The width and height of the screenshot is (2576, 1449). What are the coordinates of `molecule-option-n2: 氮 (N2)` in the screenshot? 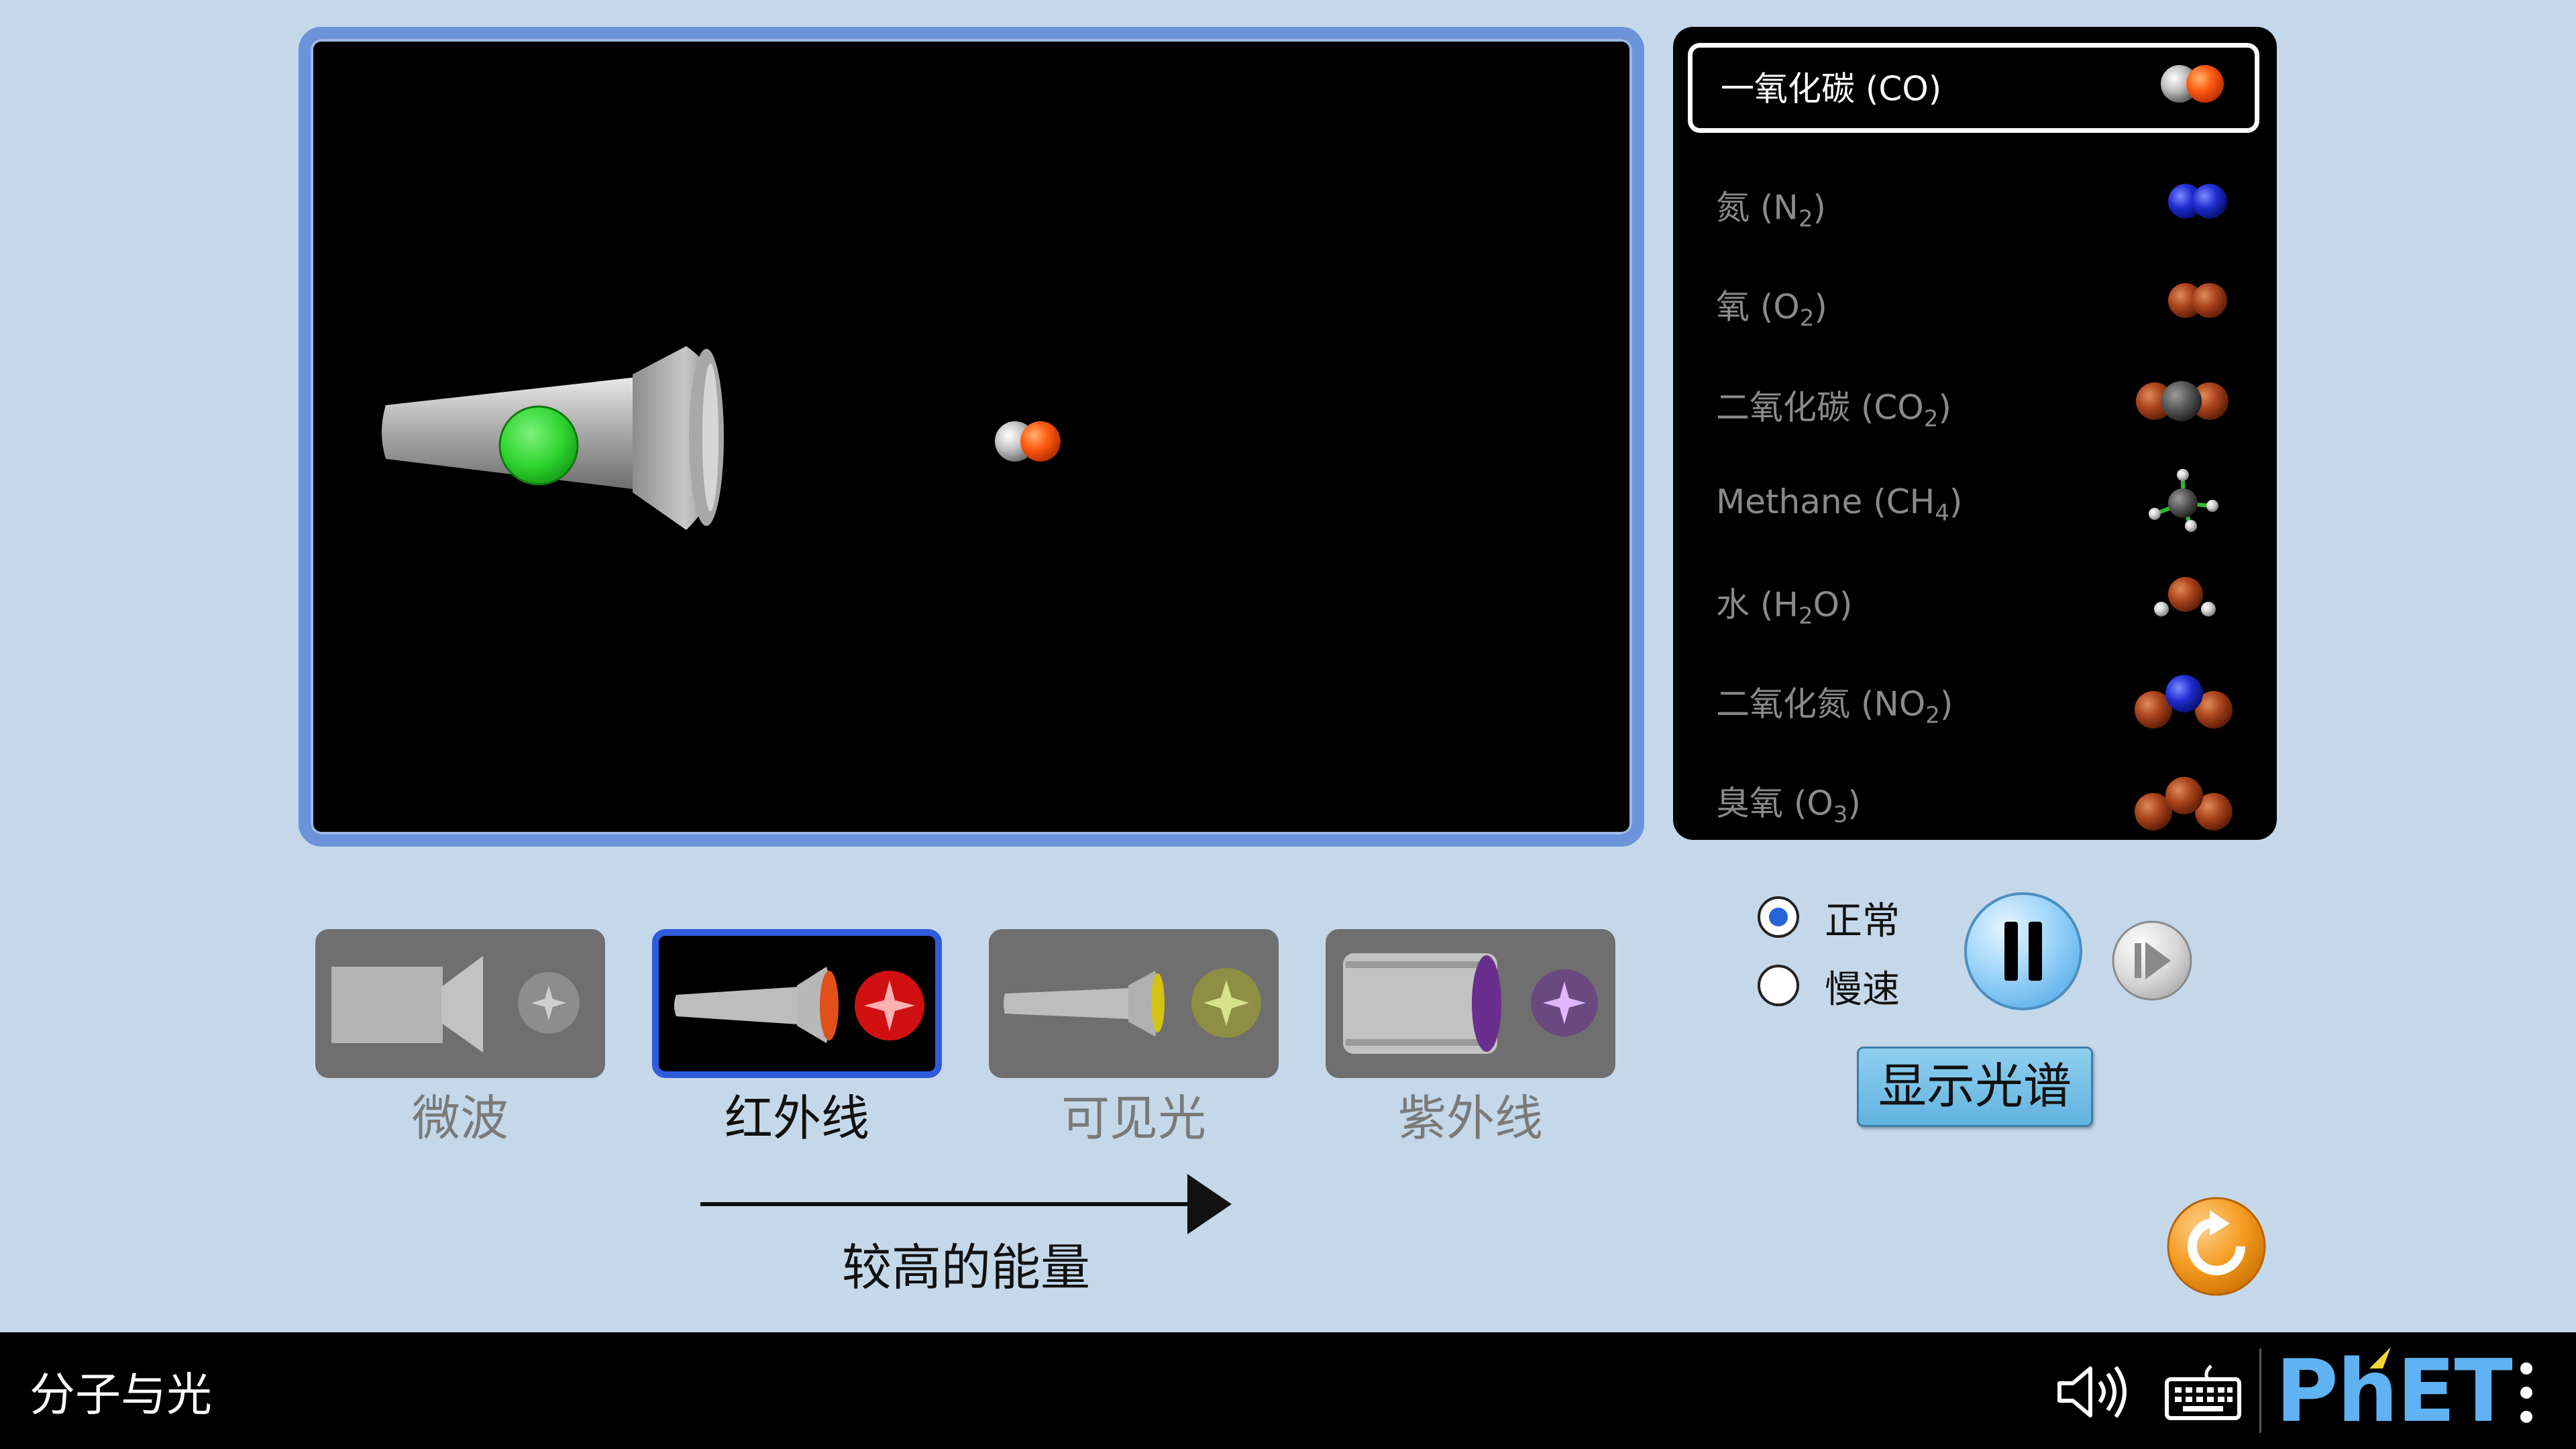 It's located at (1973, 207).